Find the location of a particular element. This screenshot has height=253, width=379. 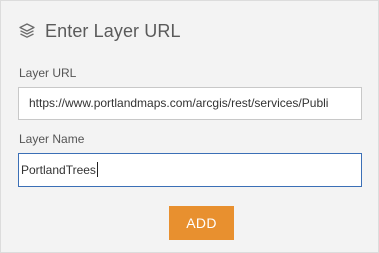

layers-icon is located at coordinates (27, 31).